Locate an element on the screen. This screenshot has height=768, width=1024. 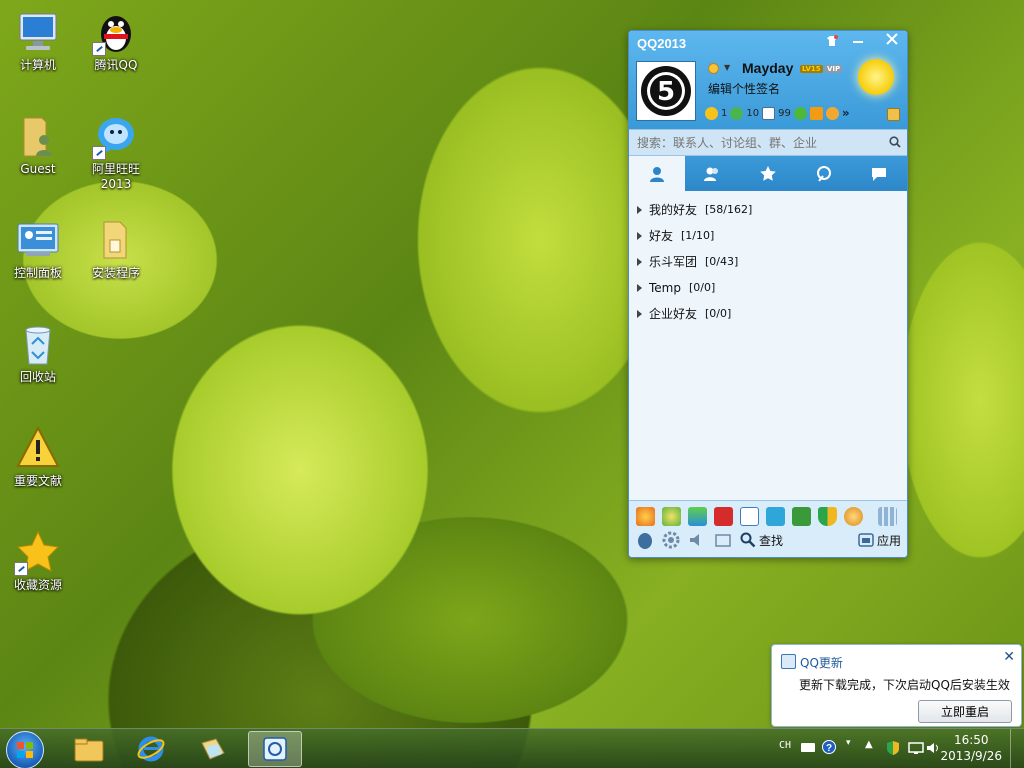
minimize-button is located at coordinates (858, 41).